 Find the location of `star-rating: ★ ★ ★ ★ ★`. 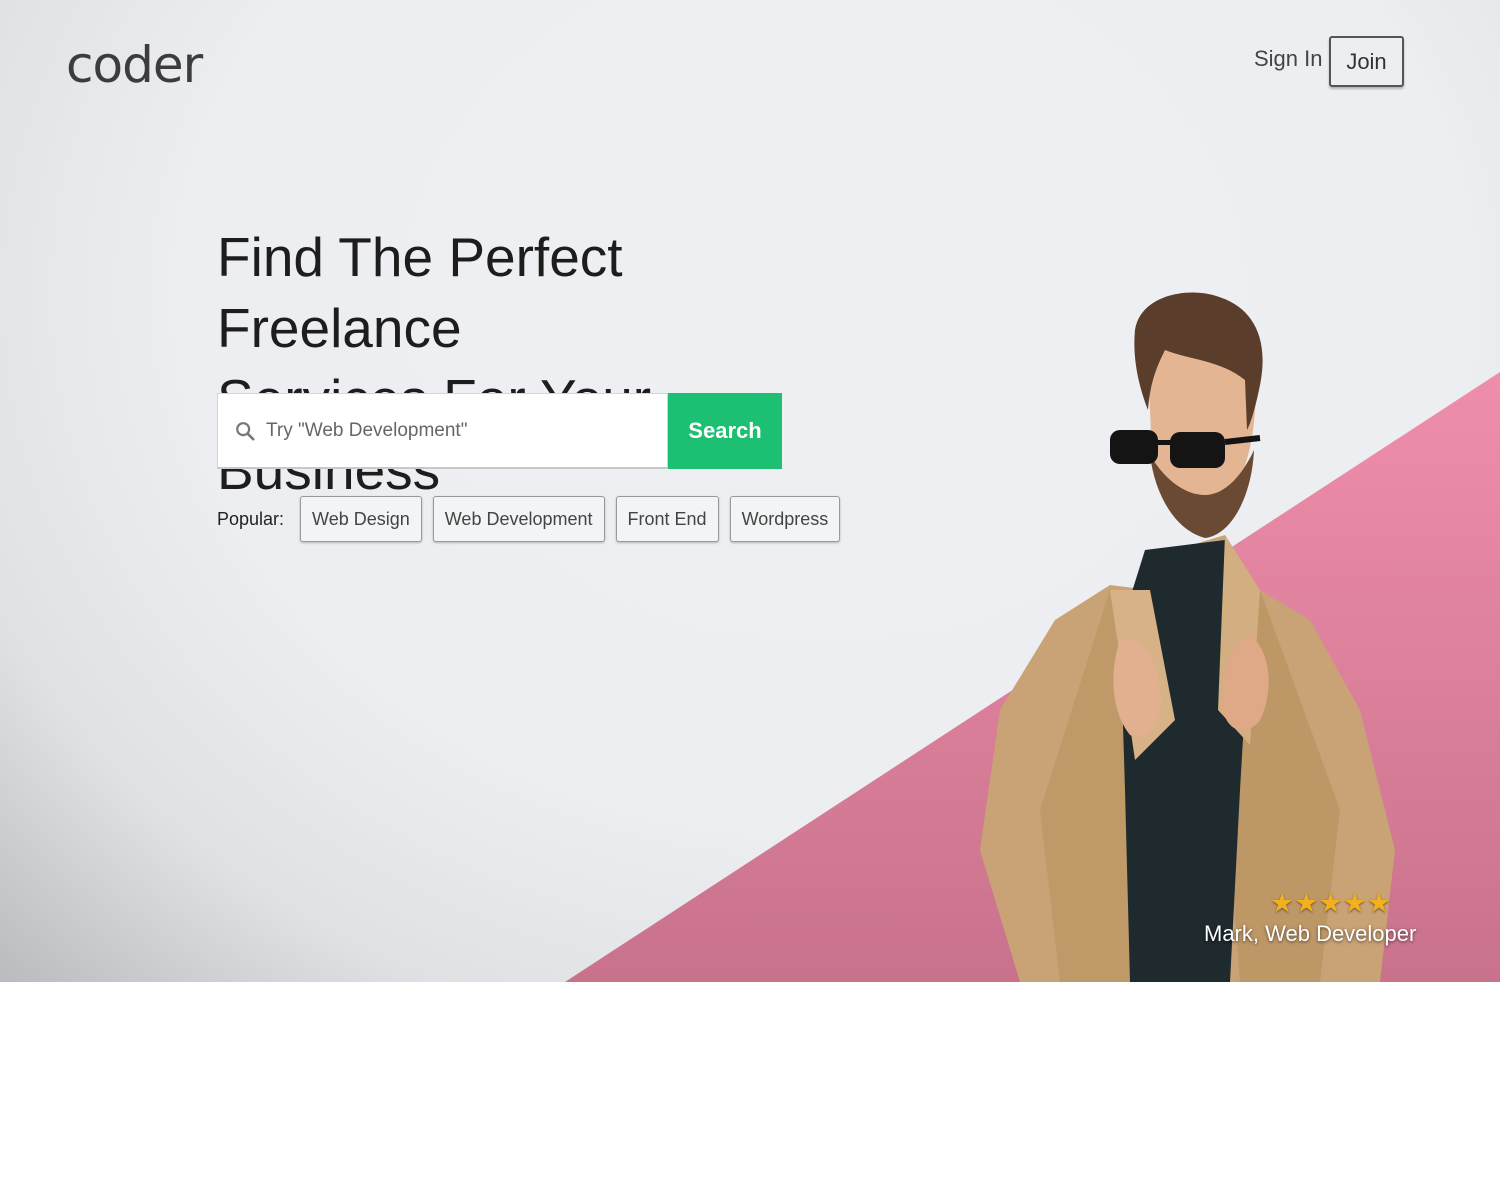

star-rating: ★ ★ ★ ★ ★ is located at coordinates (1330, 903).